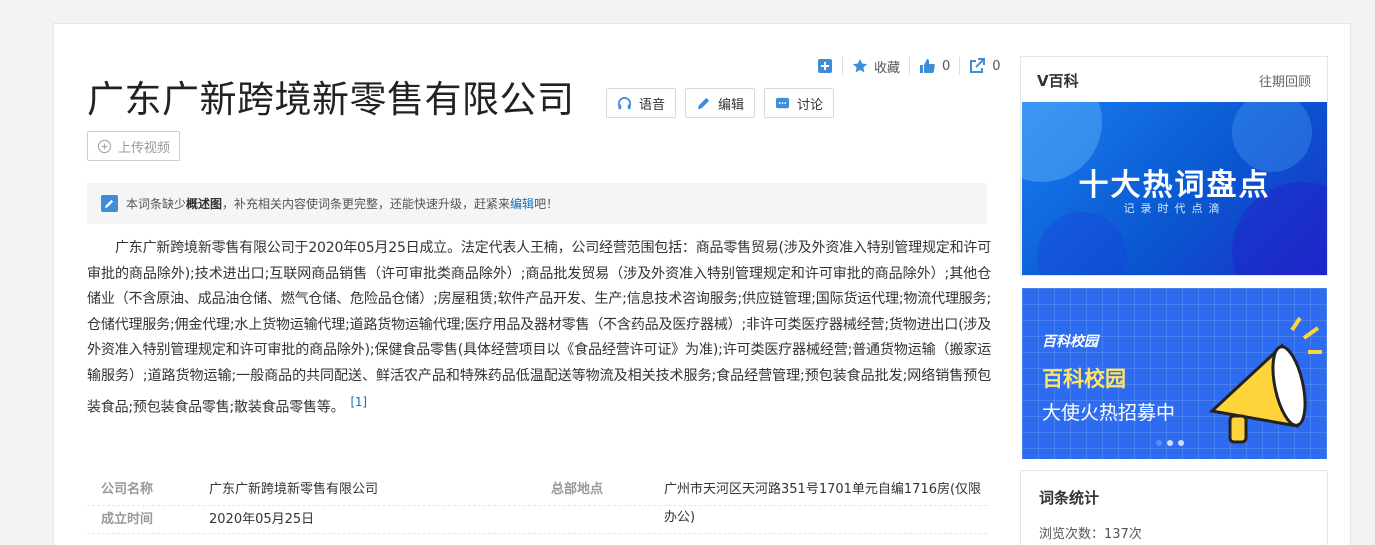 The width and height of the screenshot is (1375, 545). Describe the element at coordinates (1174, 208) in the screenshot. I see `banner1-subtitle: 记录时代点滴` at that location.